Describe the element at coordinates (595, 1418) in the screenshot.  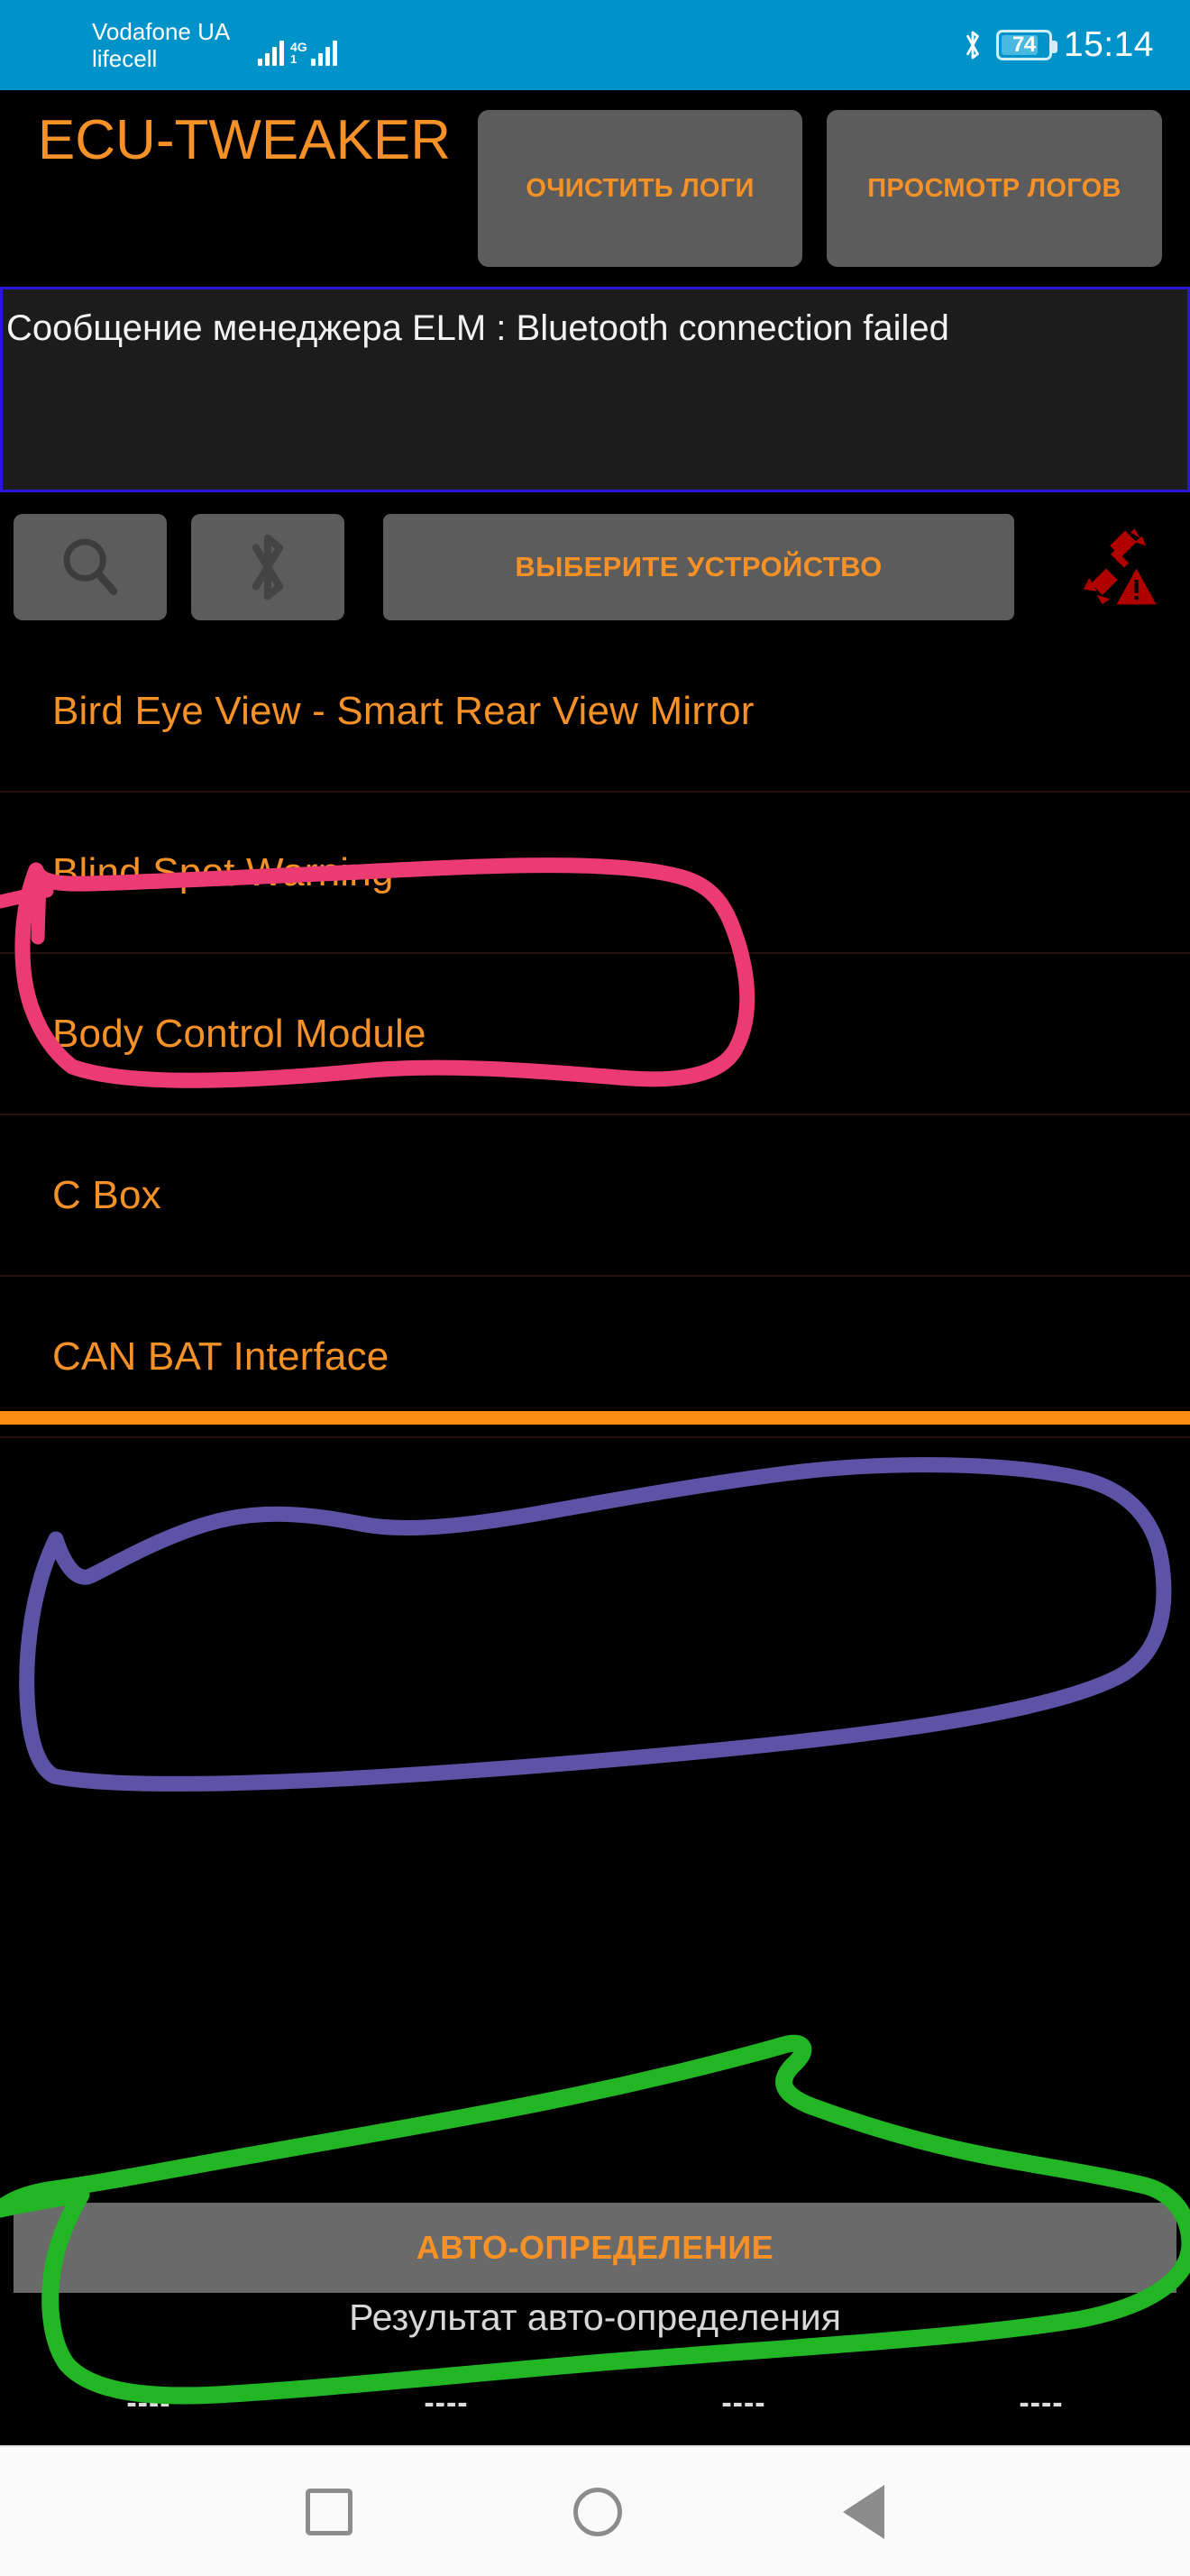
I see `section-separator` at that location.